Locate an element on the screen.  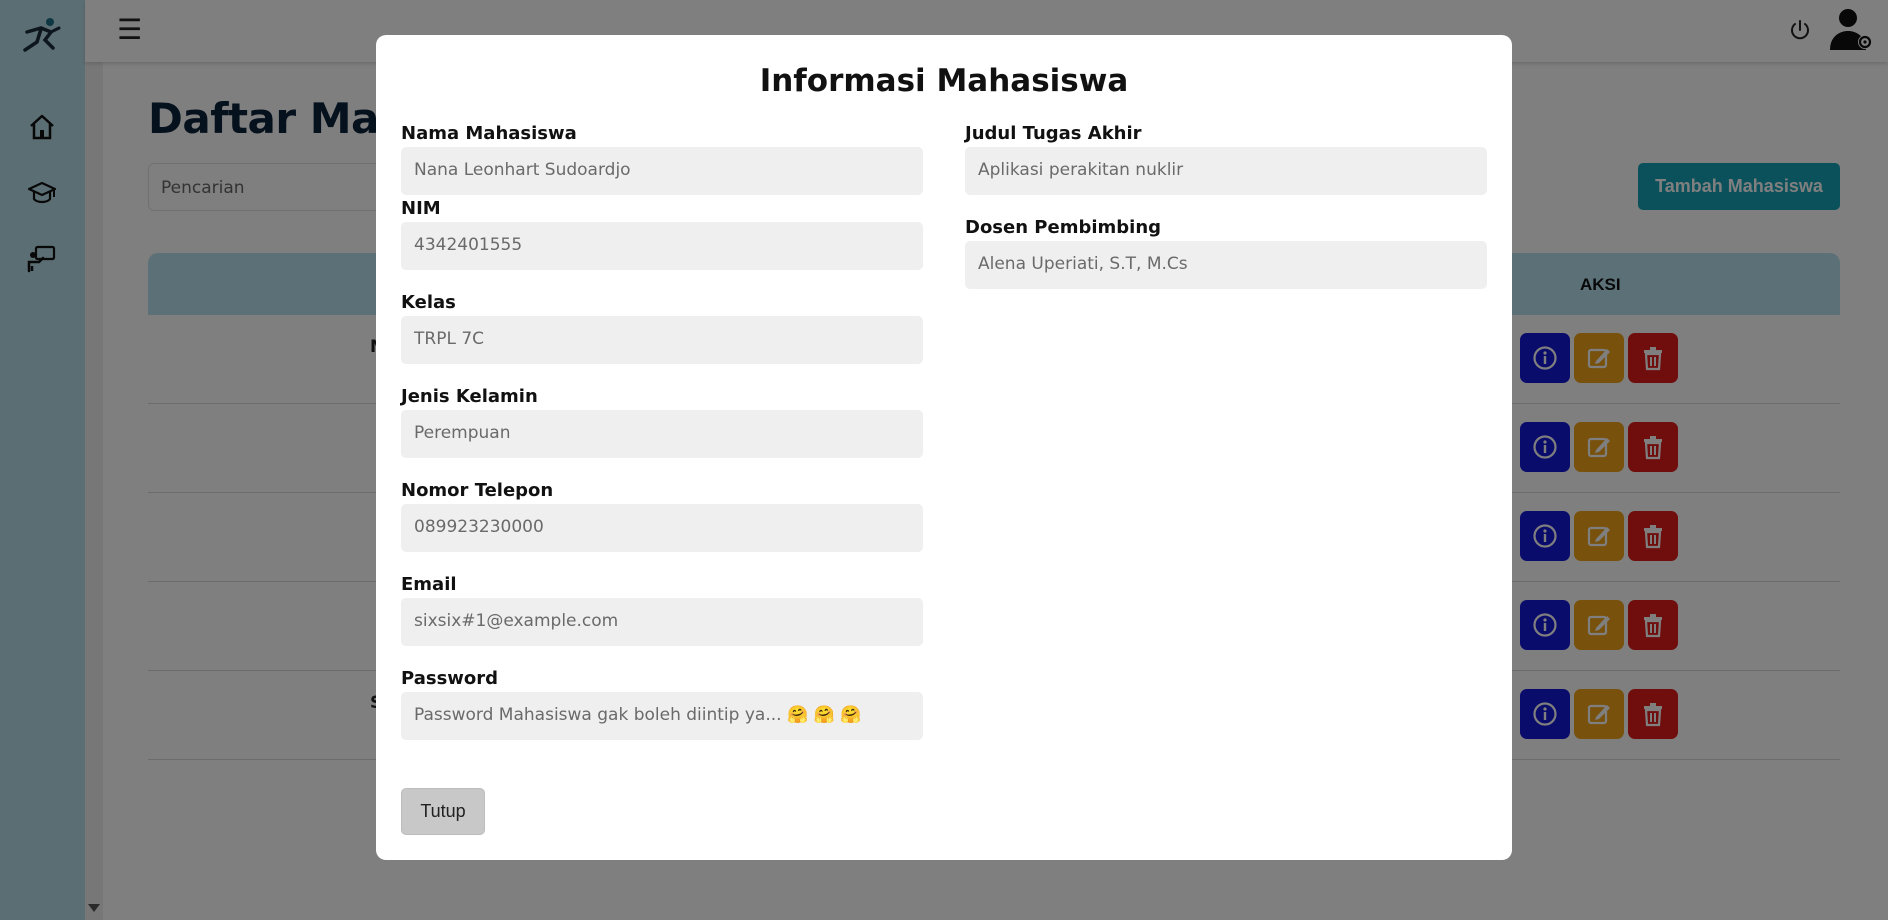
student-name-field: Nana Leonhart Sudoardjo is located at coordinates (662, 171).